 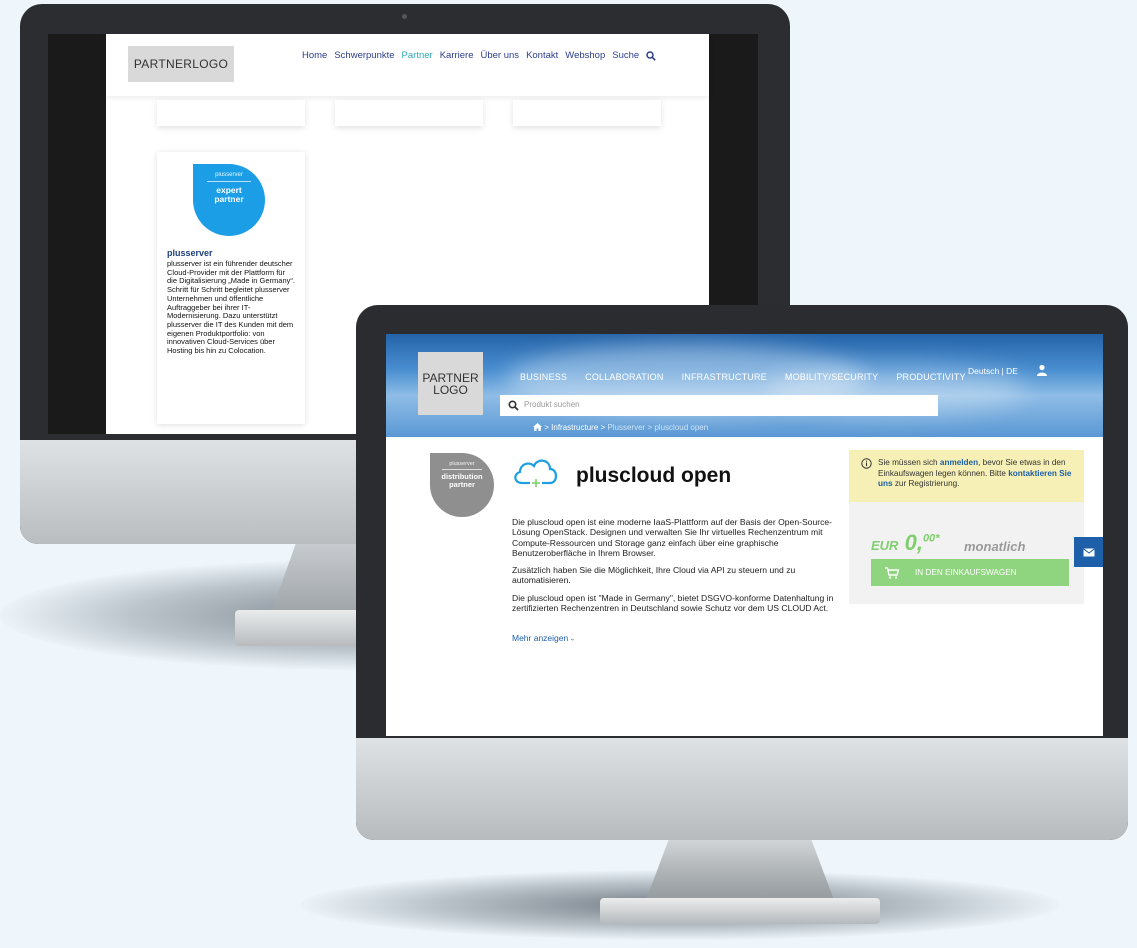 I want to click on product-title: pluscloud open, so click(x=654, y=475).